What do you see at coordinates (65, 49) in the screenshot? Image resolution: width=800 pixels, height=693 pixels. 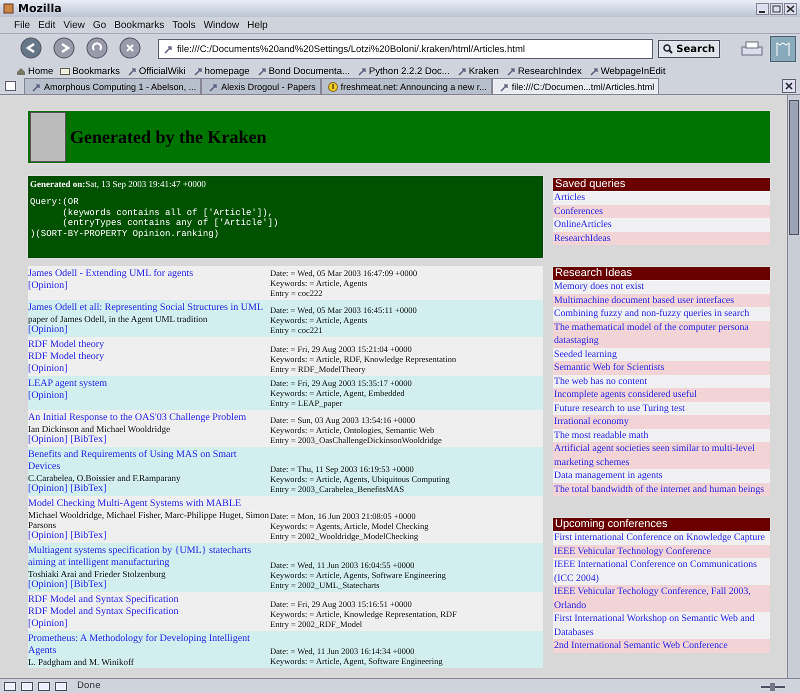 I see `forward-icon` at bounding box center [65, 49].